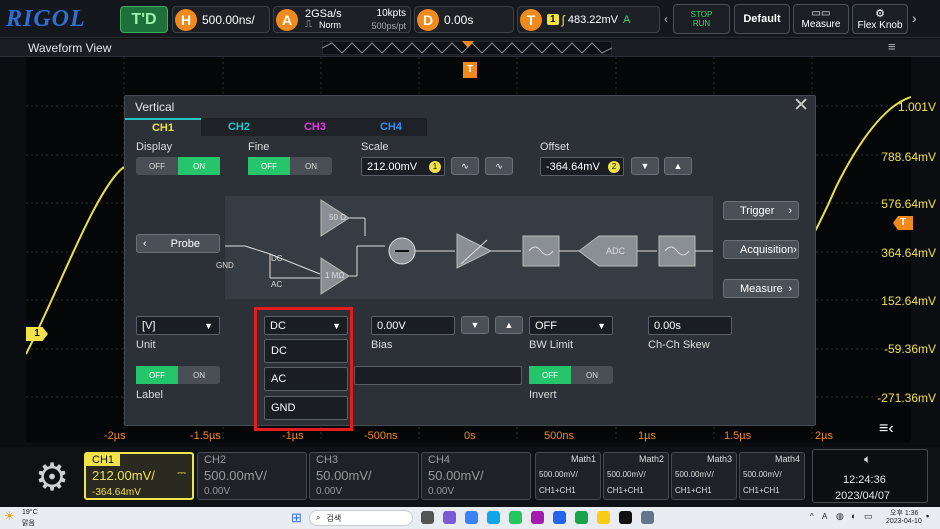 The image size is (940, 529). Describe the element at coordinates (614, 166) in the screenshot. I see `knob-2-badge: 2` at that location.